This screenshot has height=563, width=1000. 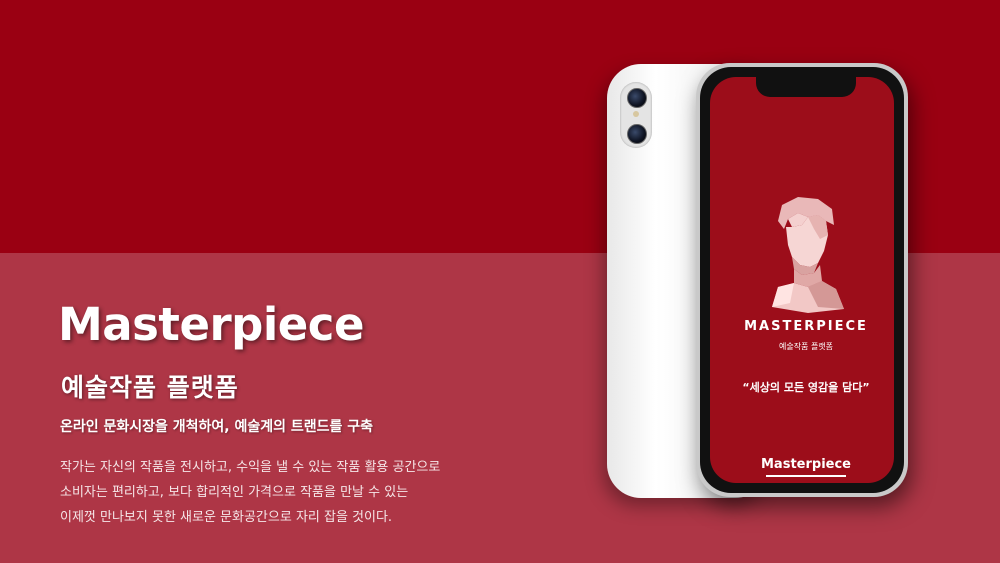 I want to click on app-brand-title: MASTERPIECE, so click(x=806, y=326).